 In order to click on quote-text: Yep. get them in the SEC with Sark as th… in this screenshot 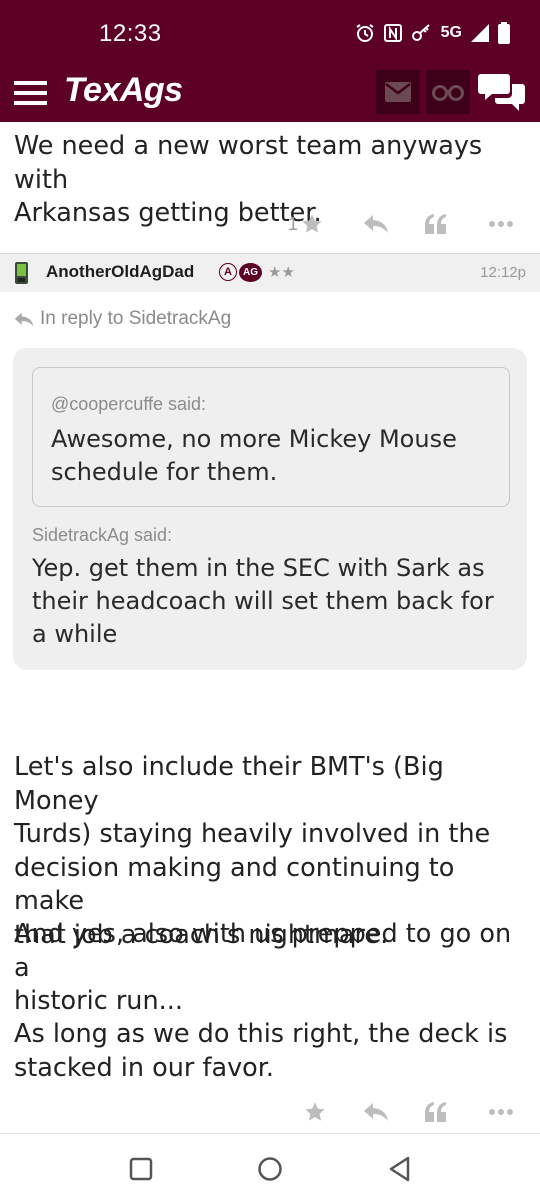, I will do `click(263, 601)`.